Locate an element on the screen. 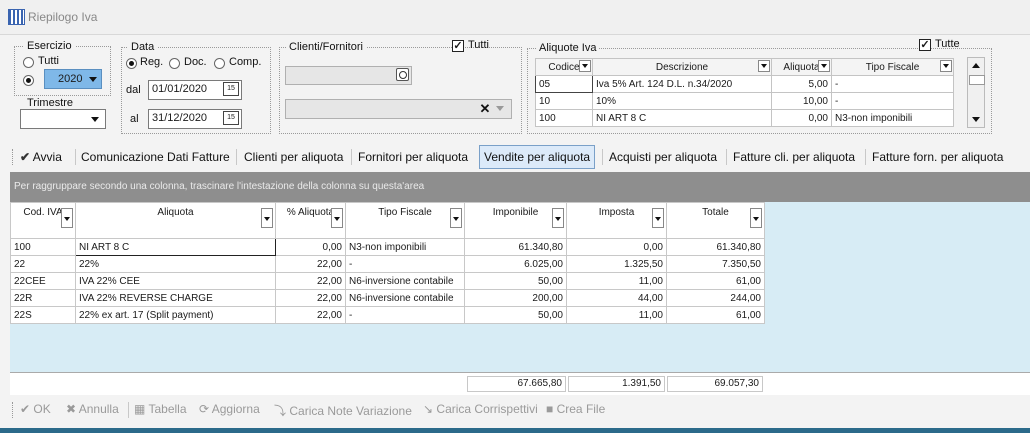 Image resolution: width=1030 pixels, height=433 pixels. grid-col-totale: Totale is located at coordinates (715, 220).